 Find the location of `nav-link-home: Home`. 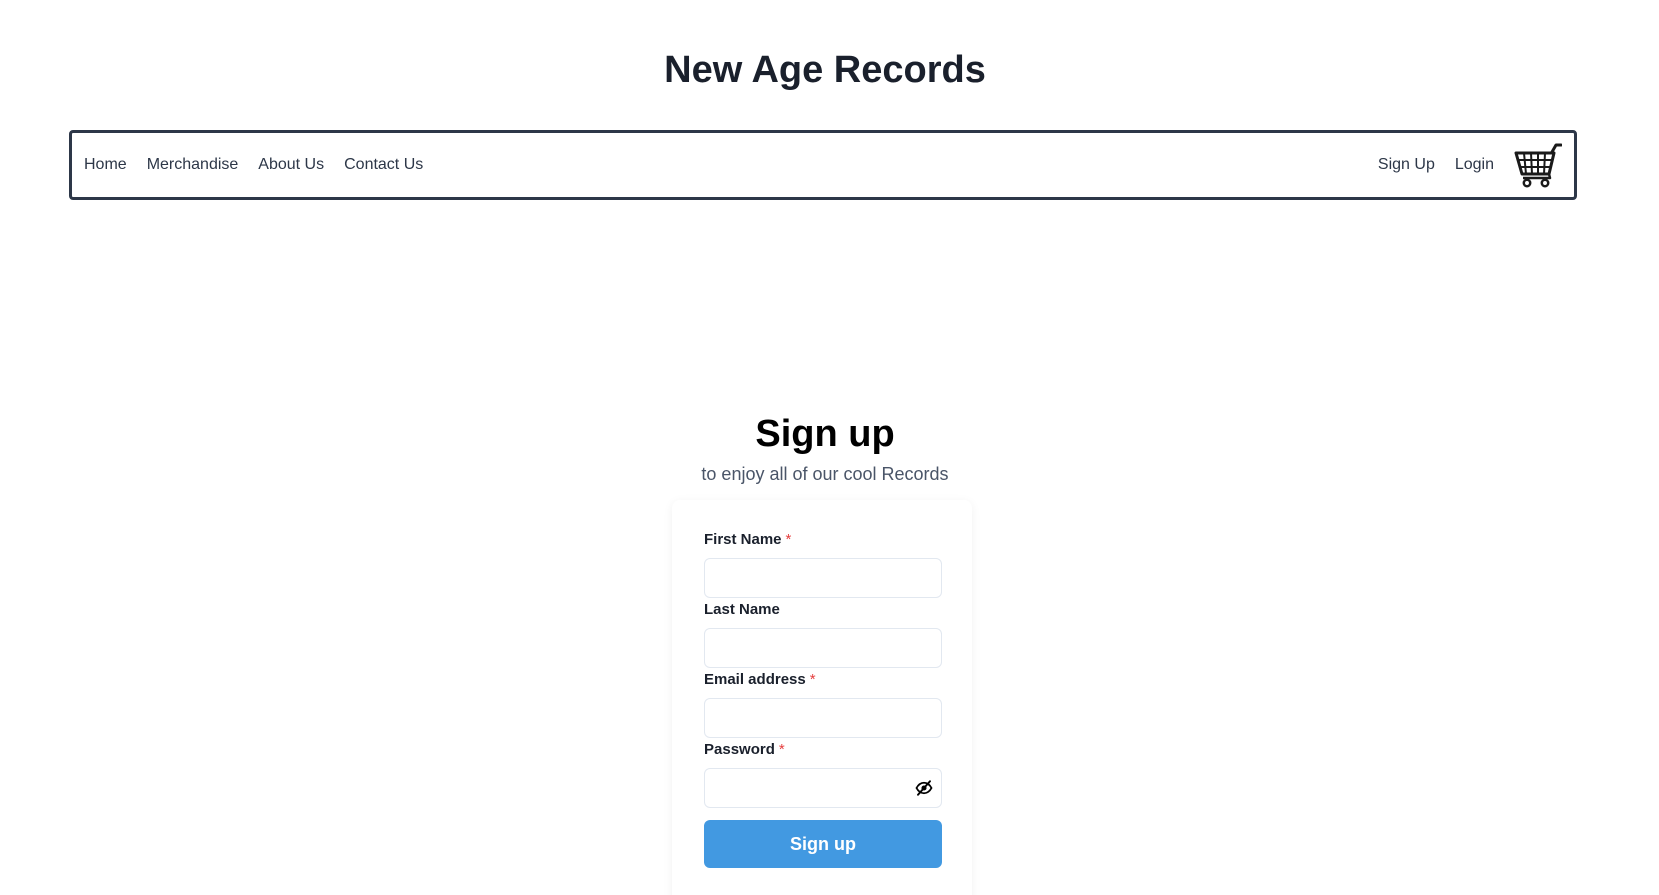

nav-link-home: Home is located at coordinates (105, 165).